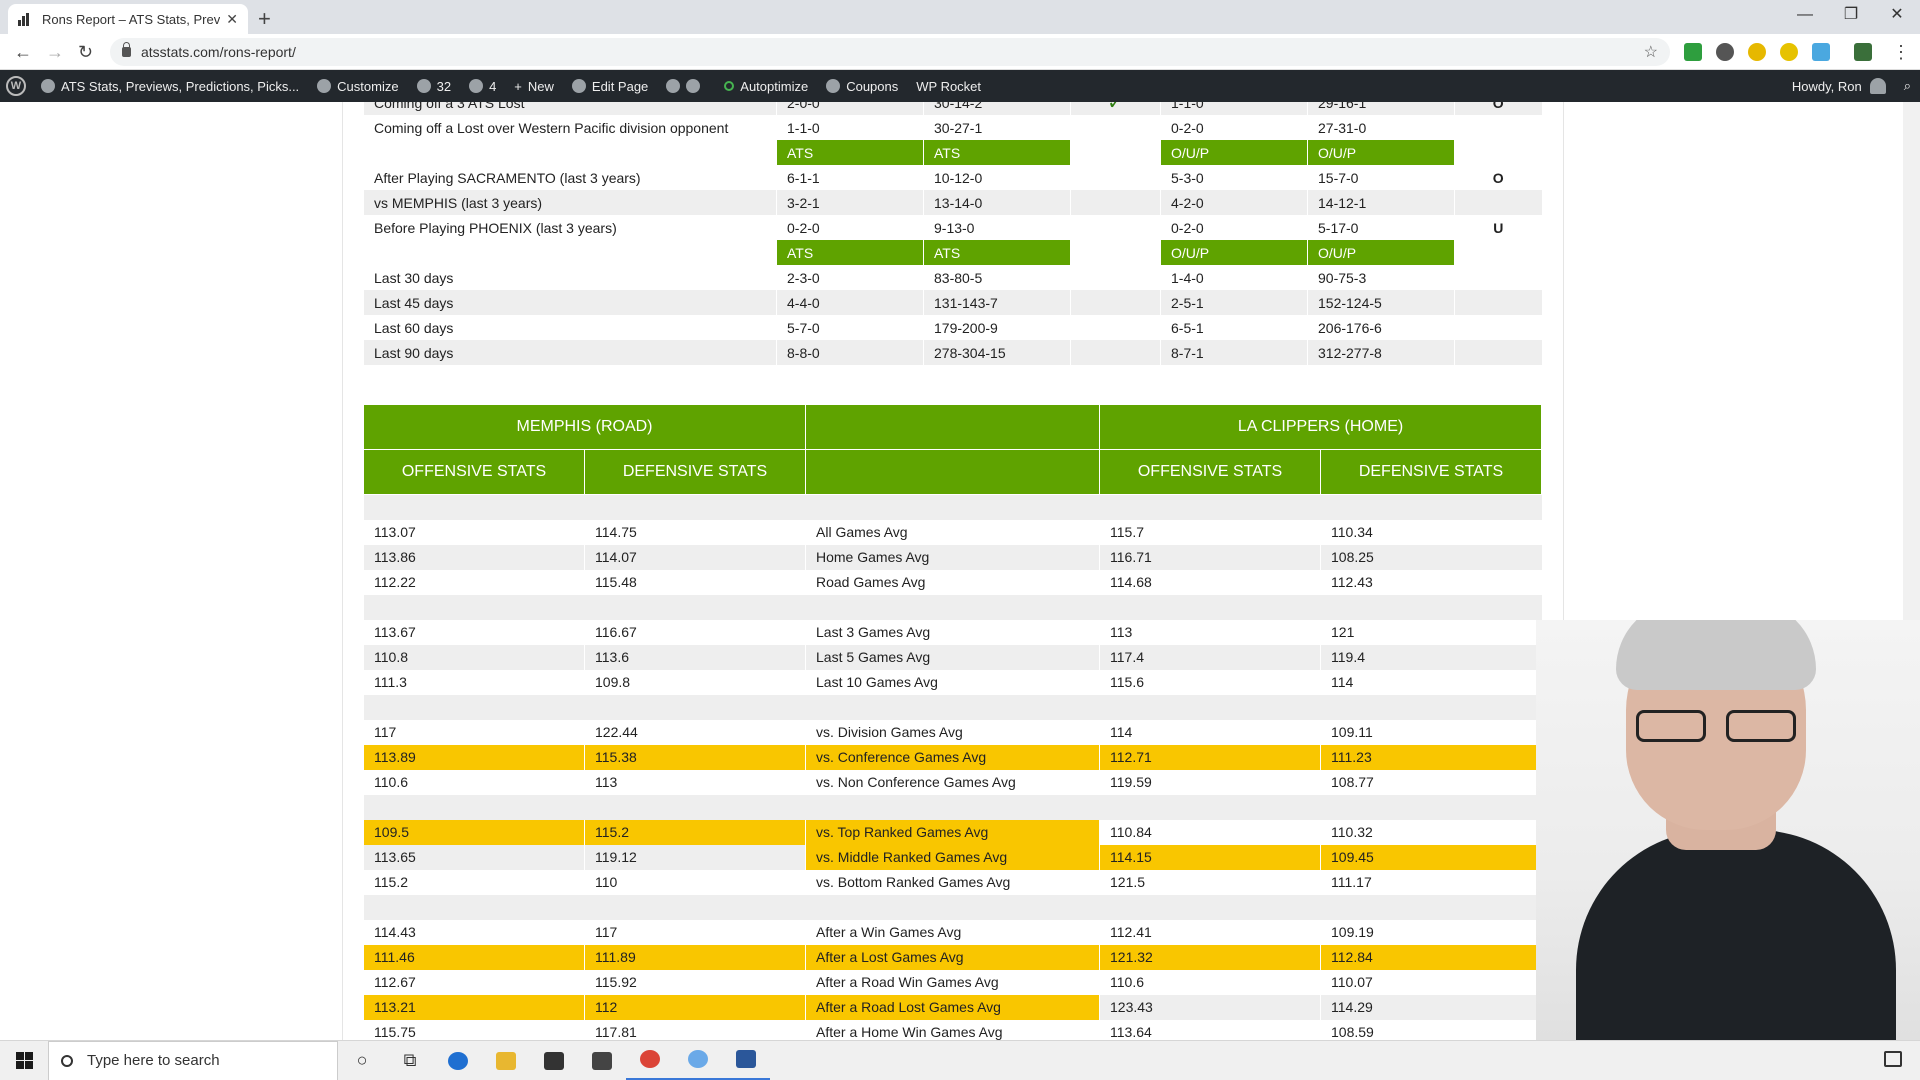 The height and width of the screenshot is (1080, 1920). What do you see at coordinates (362, 1060) in the screenshot?
I see `cortana-icon: ○` at bounding box center [362, 1060].